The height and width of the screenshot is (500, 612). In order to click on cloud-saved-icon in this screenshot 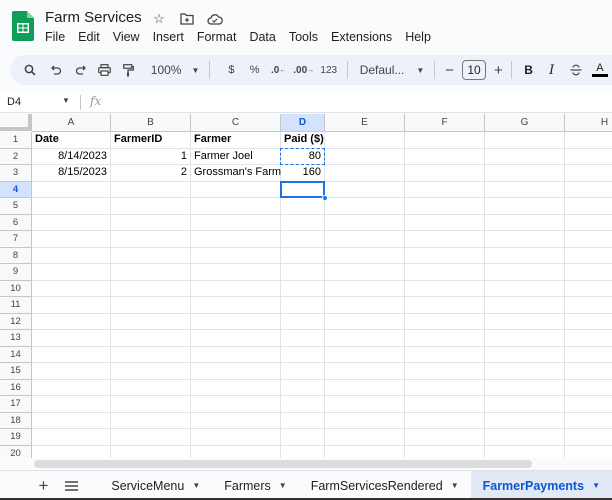, I will do `click(215, 19)`.